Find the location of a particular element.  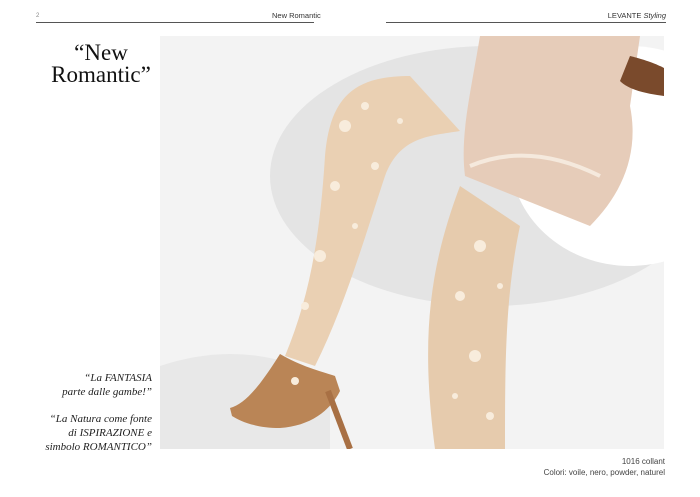

product-code: 1016 collant is located at coordinates (643, 461).